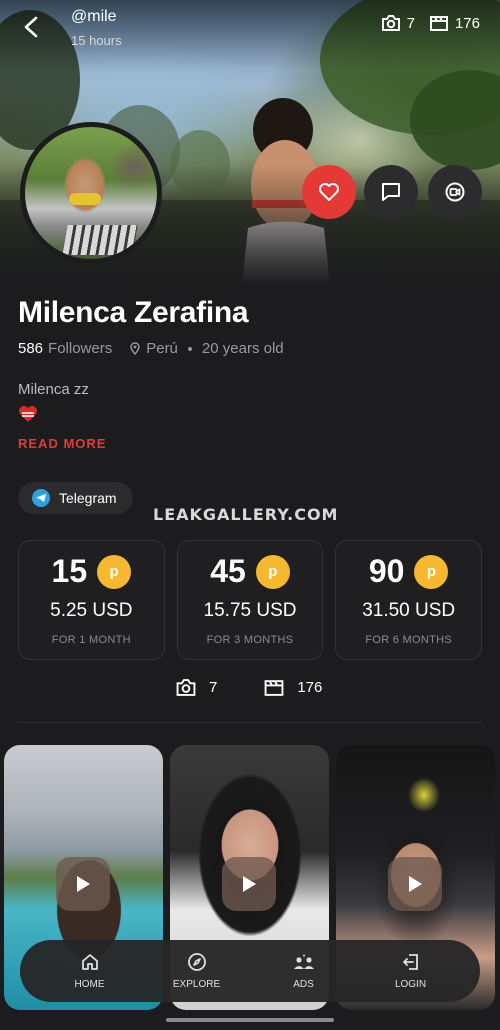 The height and width of the screenshot is (1030, 500). What do you see at coordinates (189, 348) in the screenshot?
I see `separator-dot` at bounding box center [189, 348].